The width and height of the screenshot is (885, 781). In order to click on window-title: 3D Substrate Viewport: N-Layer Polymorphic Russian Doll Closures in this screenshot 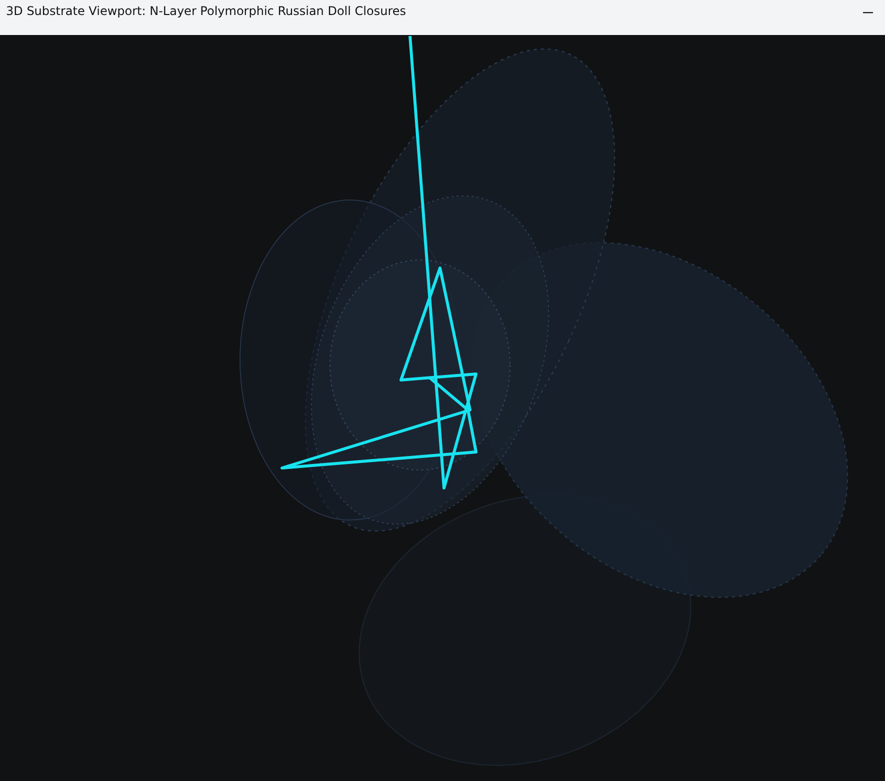, I will do `click(206, 11)`.